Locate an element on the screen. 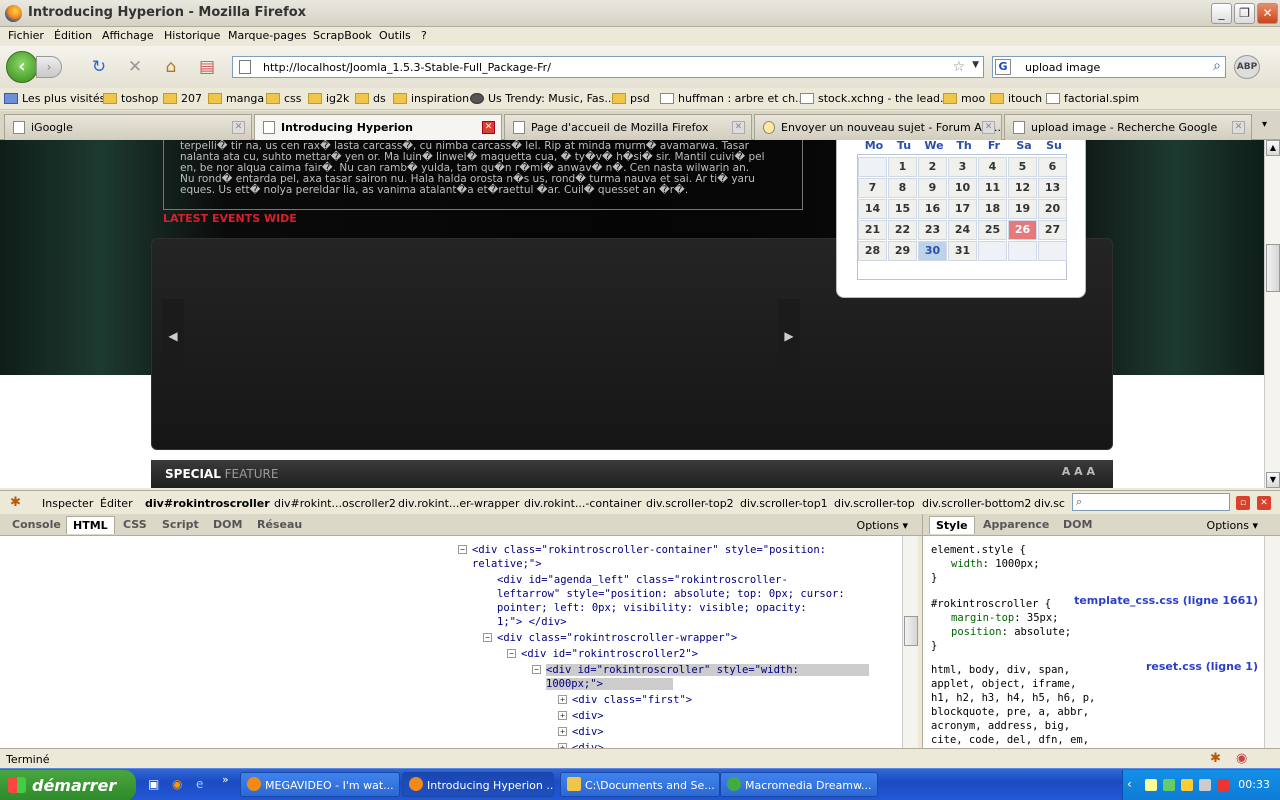 The image size is (1280, 800). calendar-day: 15 is located at coordinates (902, 209).